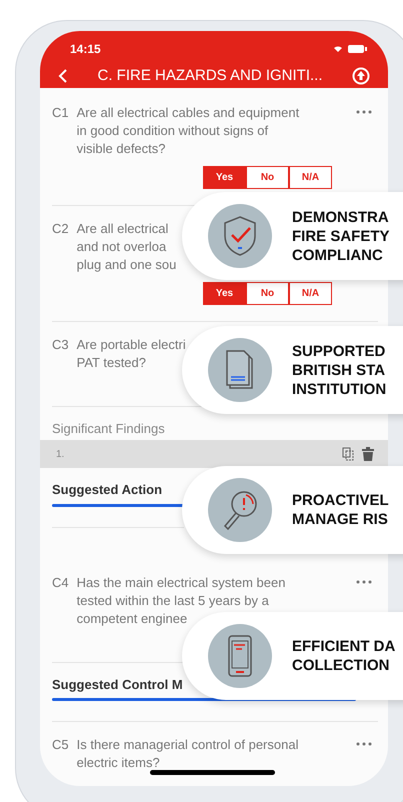 The width and height of the screenshot is (403, 802). Describe the element at coordinates (107, 490) in the screenshot. I see `field-label: Suggested Action` at that location.